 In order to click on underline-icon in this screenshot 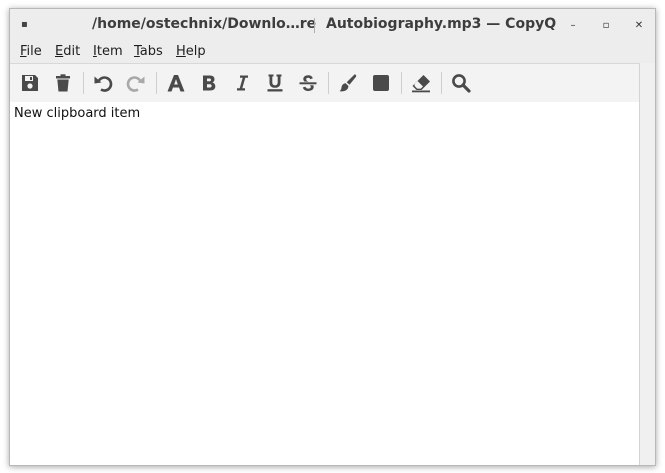, I will do `click(275, 83)`.